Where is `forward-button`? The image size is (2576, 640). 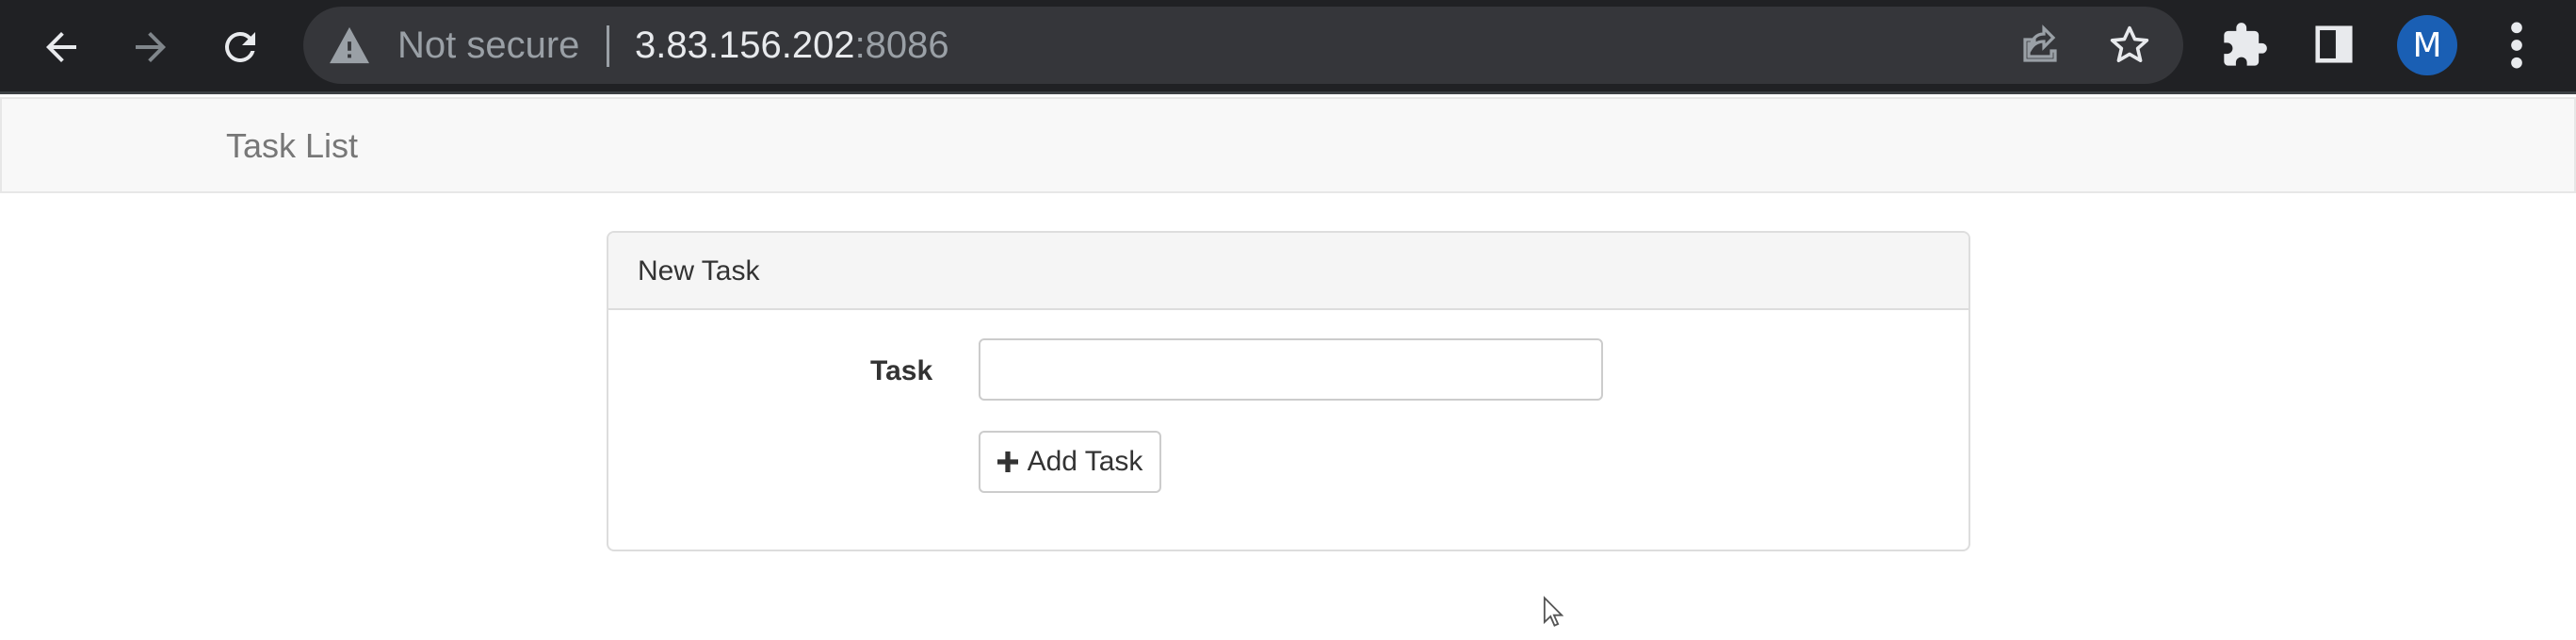 forward-button is located at coordinates (151, 47).